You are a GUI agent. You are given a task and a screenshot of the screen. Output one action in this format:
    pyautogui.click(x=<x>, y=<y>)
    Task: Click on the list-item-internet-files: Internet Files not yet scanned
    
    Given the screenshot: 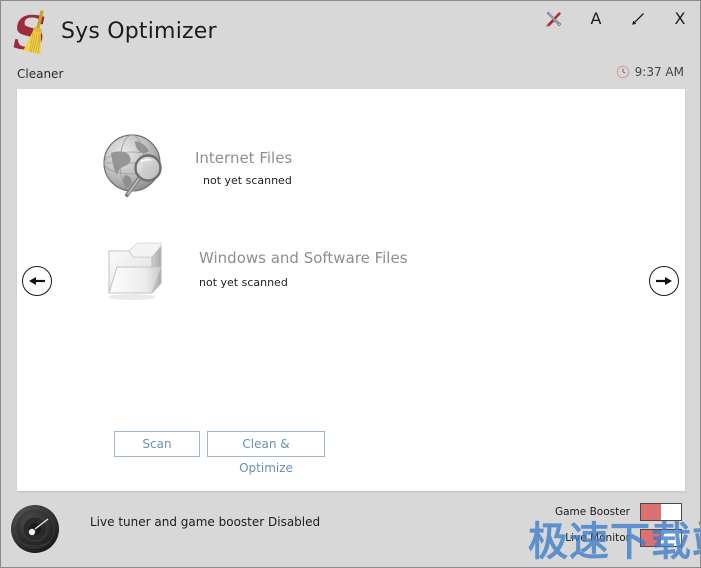 What is the action you would take?
    pyautogui.click(x=195, y=167)
    